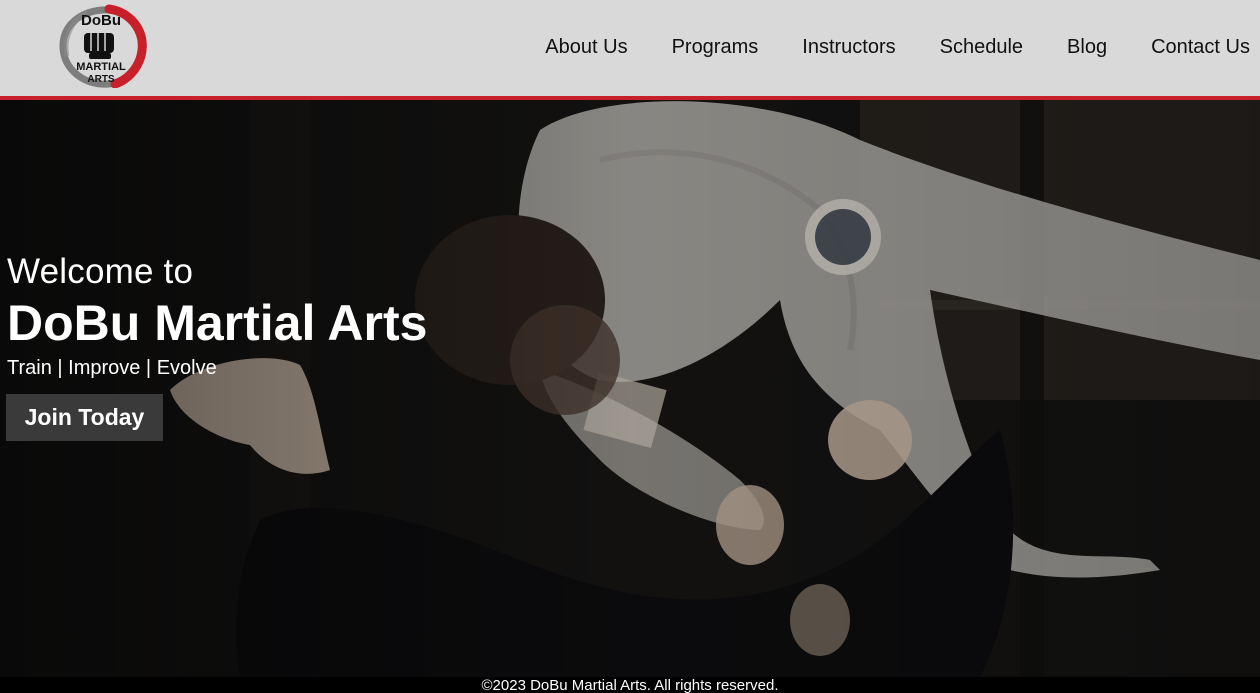  I want to click on nav-blog: Blog, so click(1087, 47).